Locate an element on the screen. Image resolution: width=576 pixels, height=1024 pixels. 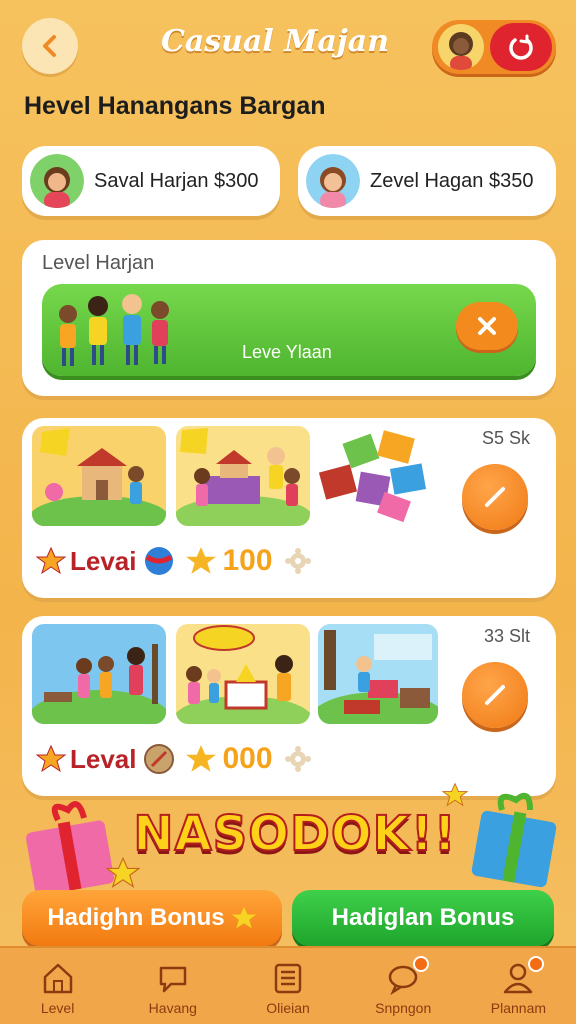
top-bar: Casual Majan is located at coordinates (288, 45).